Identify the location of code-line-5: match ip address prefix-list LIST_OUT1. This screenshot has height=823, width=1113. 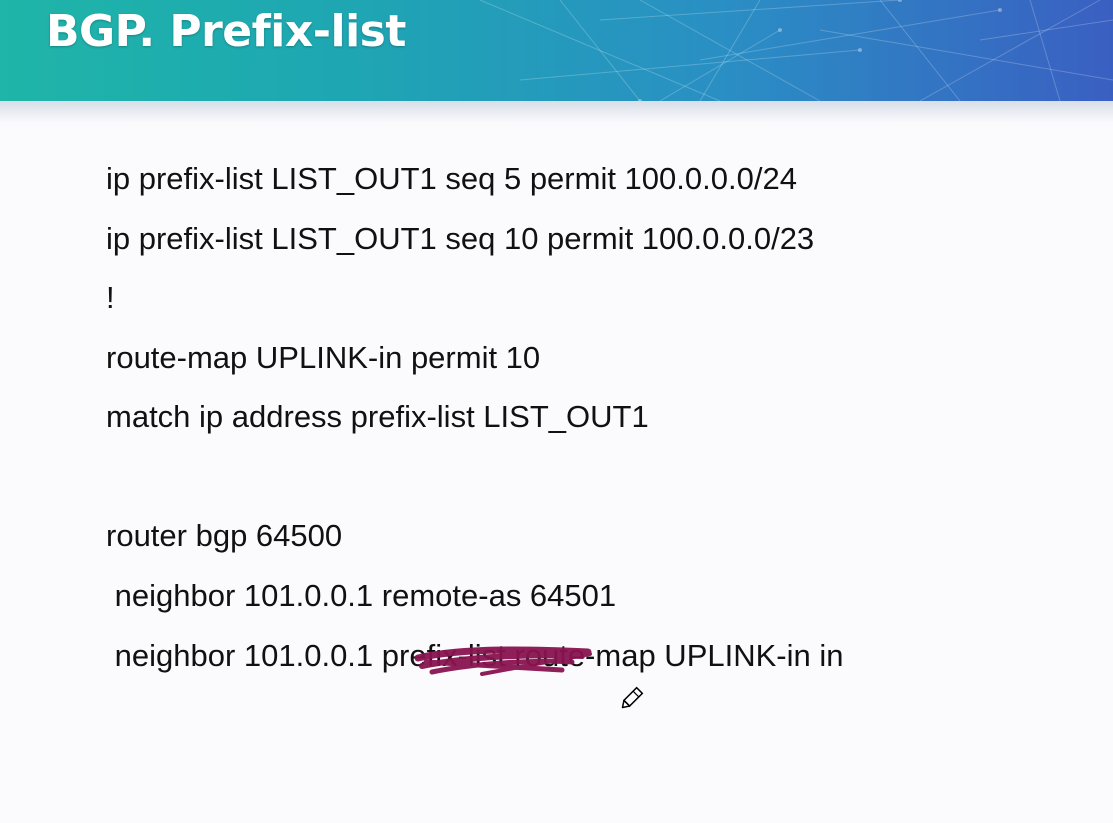
(377, 416).